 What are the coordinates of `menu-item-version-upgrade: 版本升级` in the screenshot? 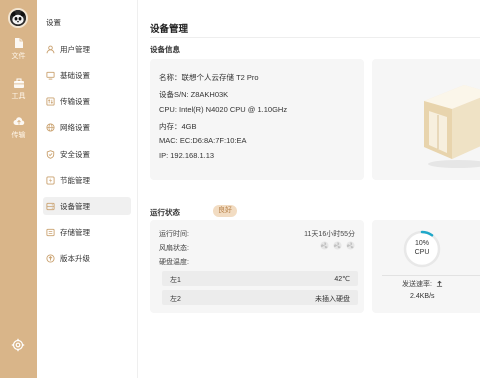 It's located at (87, 258).